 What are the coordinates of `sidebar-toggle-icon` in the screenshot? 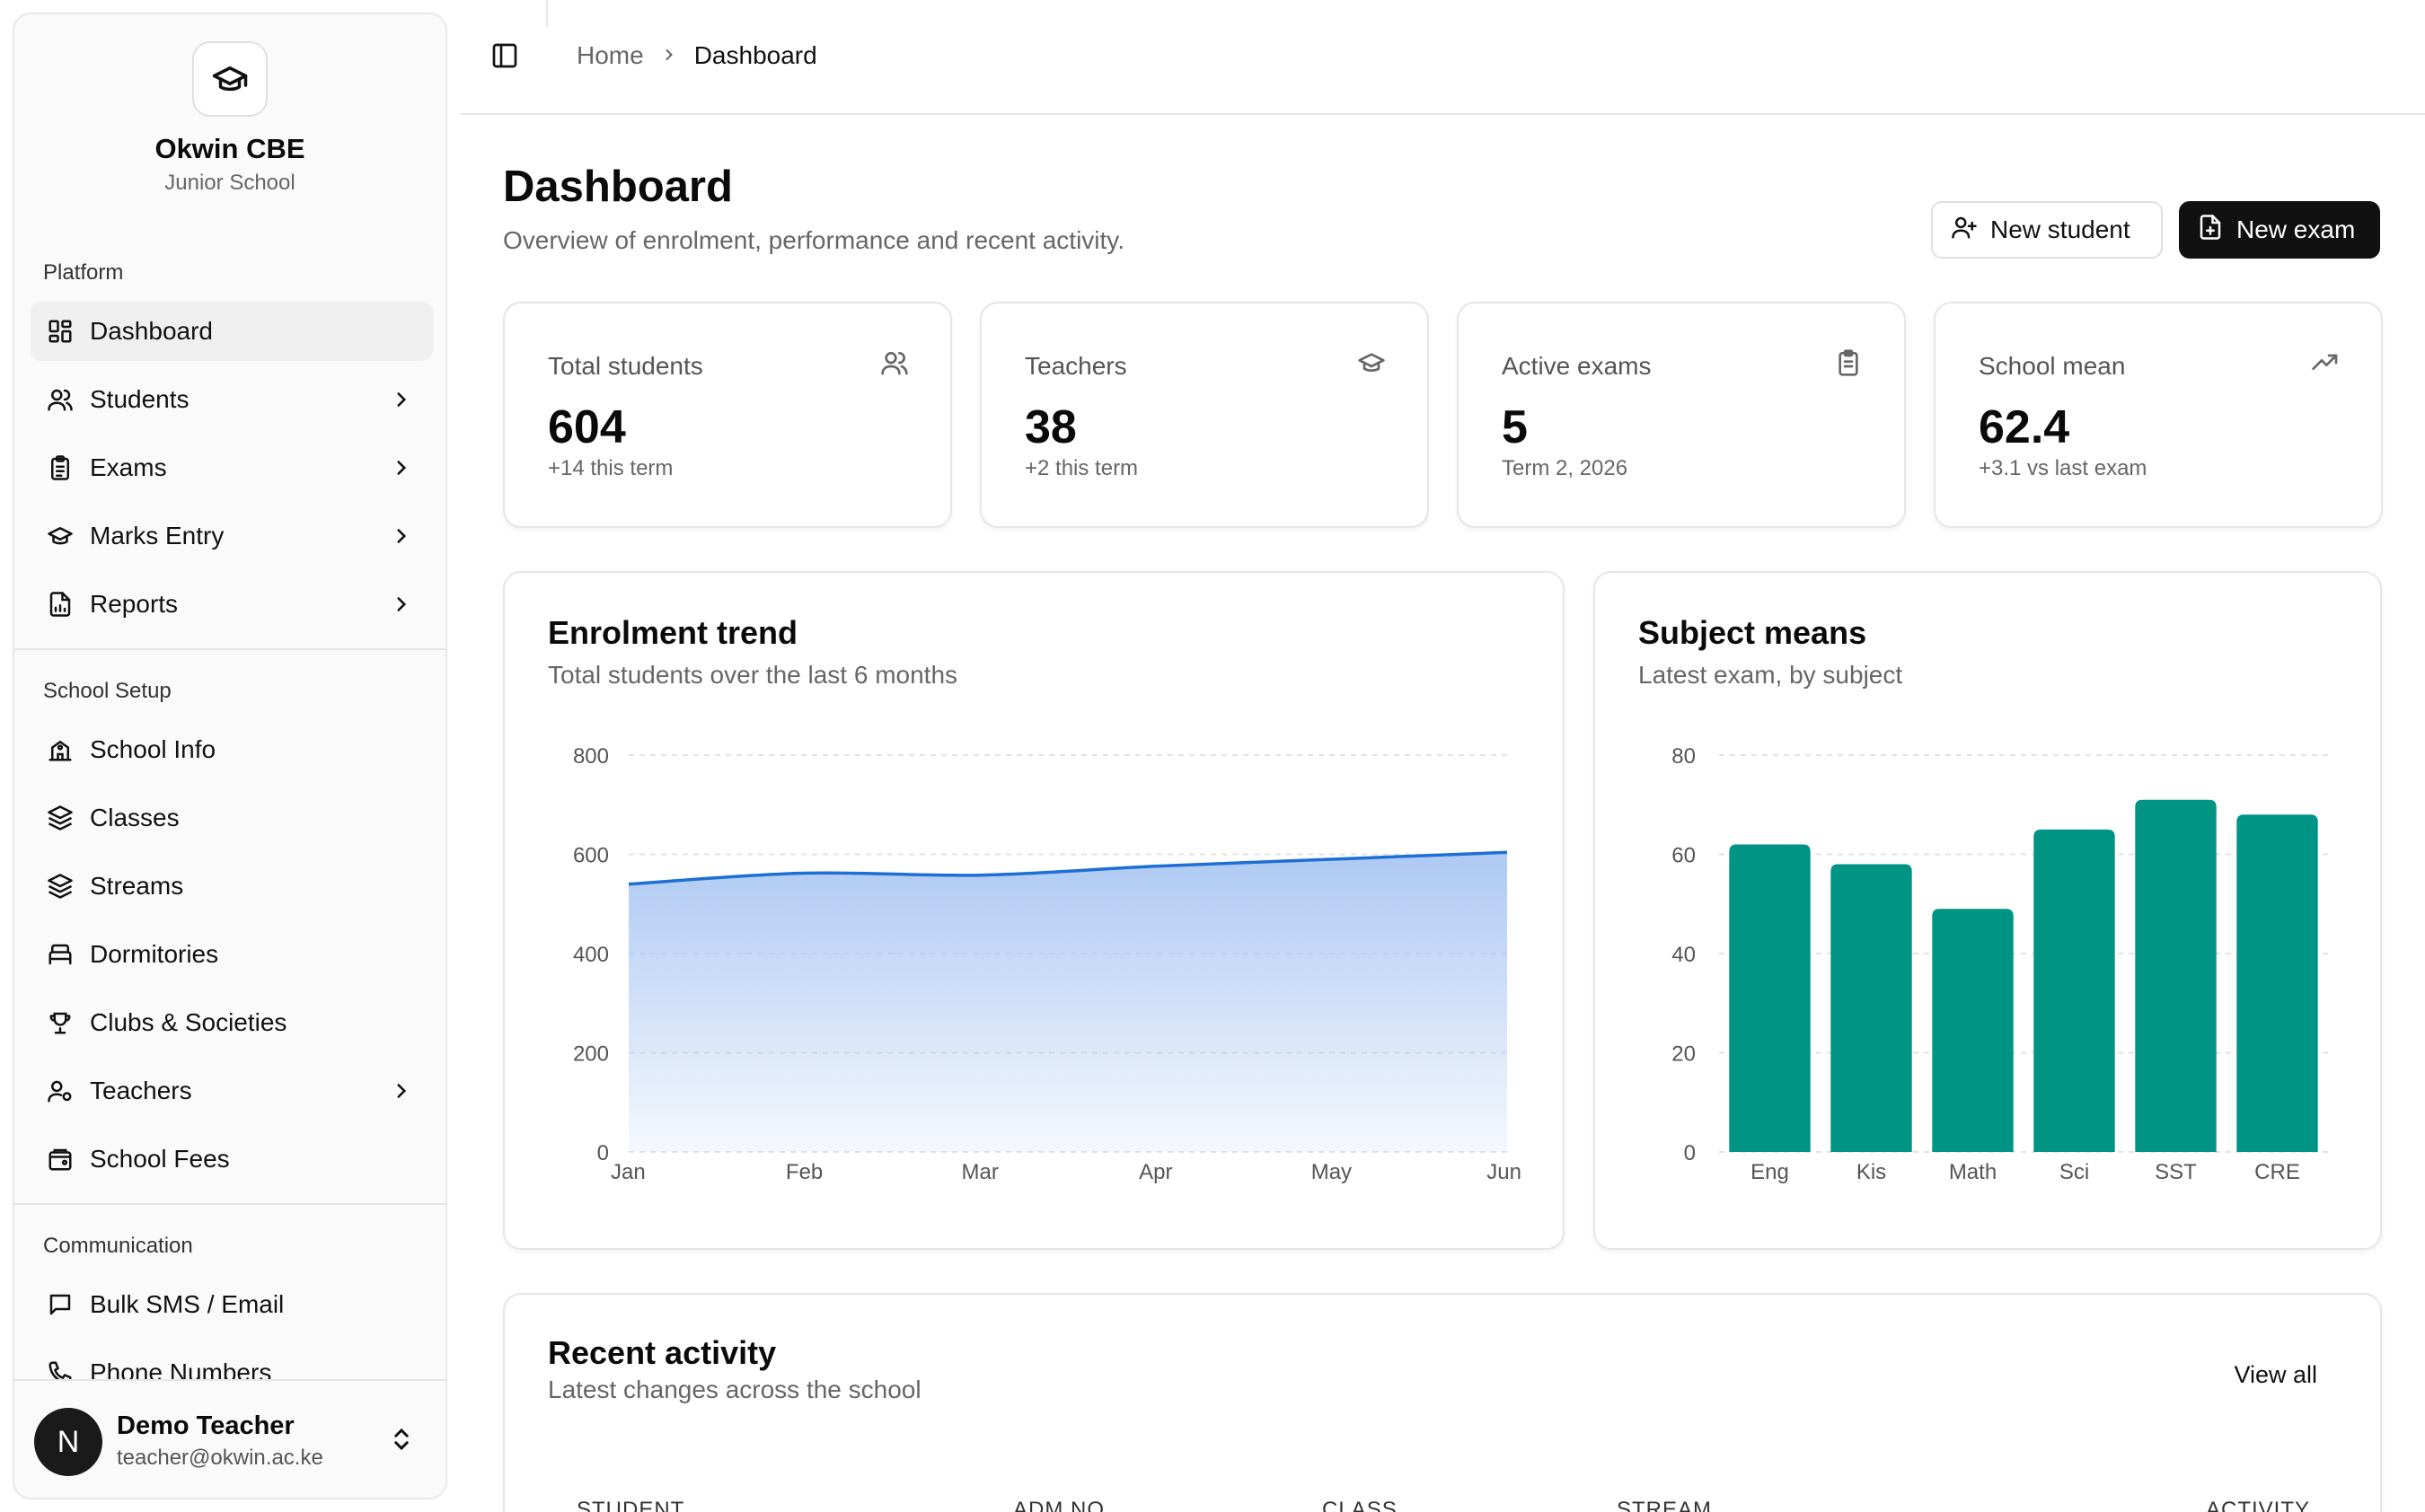 It's located at (506, 57).